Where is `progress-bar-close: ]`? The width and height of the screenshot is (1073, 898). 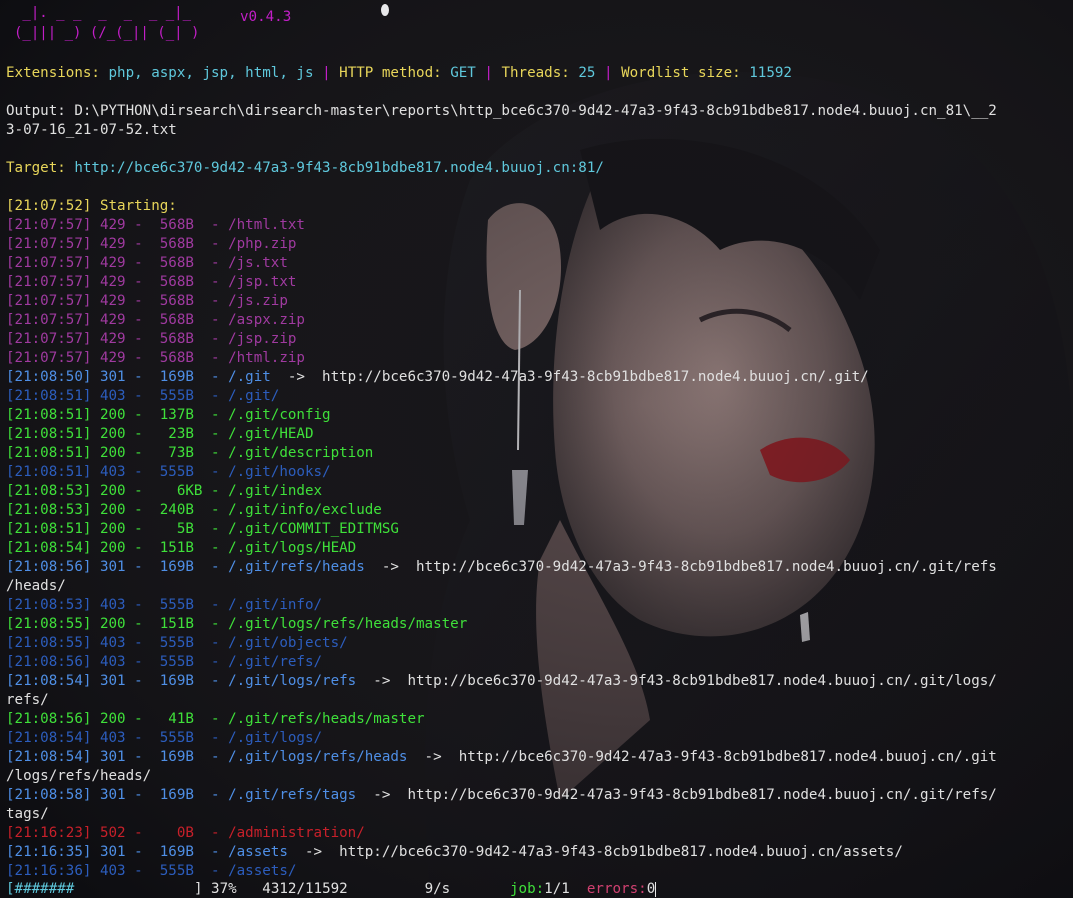
progress-bar-close: ] is located at coordinates (198, 889).